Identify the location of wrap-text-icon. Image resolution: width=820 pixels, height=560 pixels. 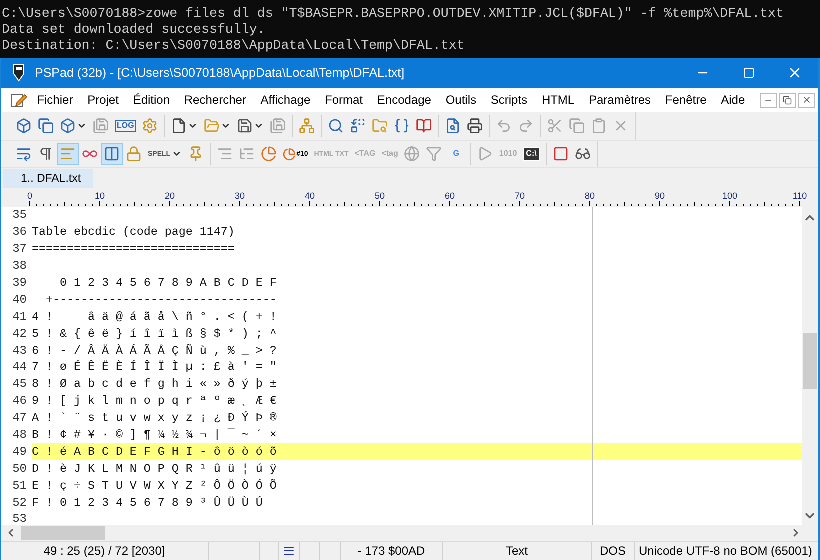
(24, 154).